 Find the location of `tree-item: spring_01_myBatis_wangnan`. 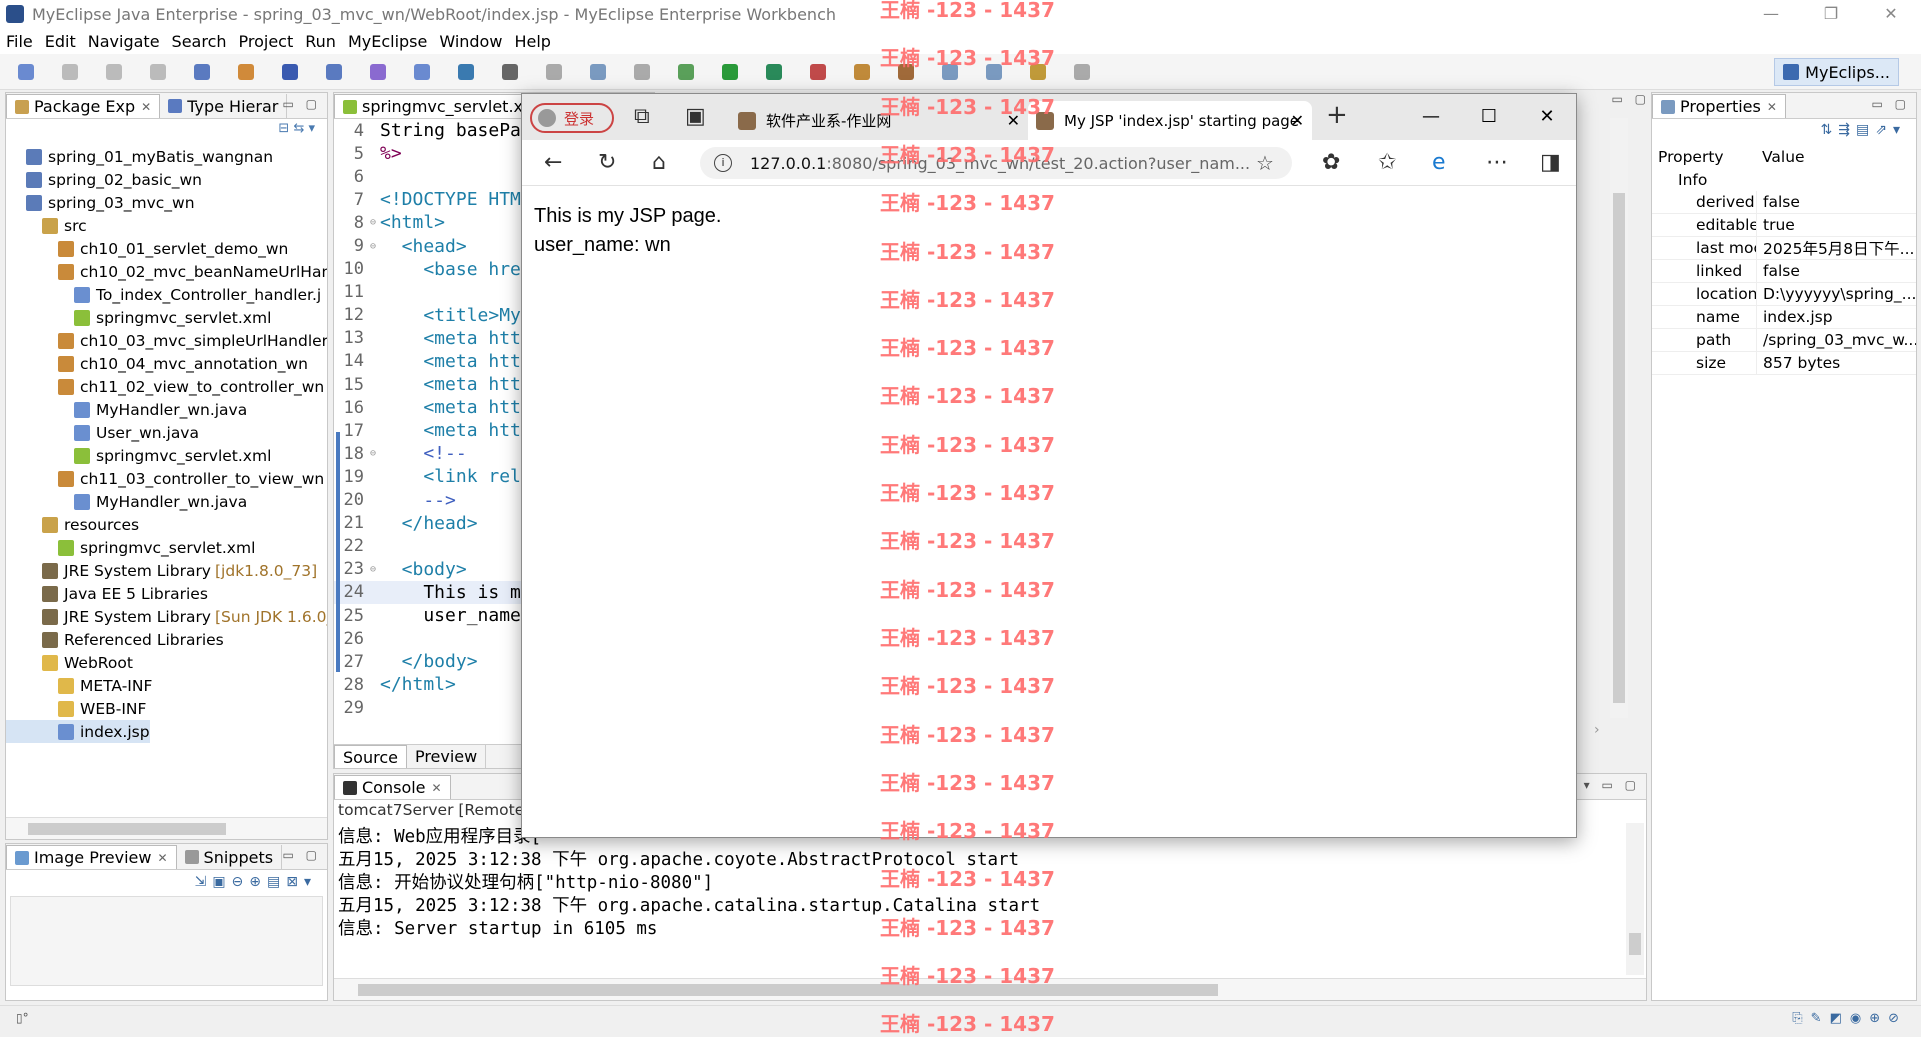

tree-item: spring_01_myBatis_wangnan is located at coordinates (166, 156).